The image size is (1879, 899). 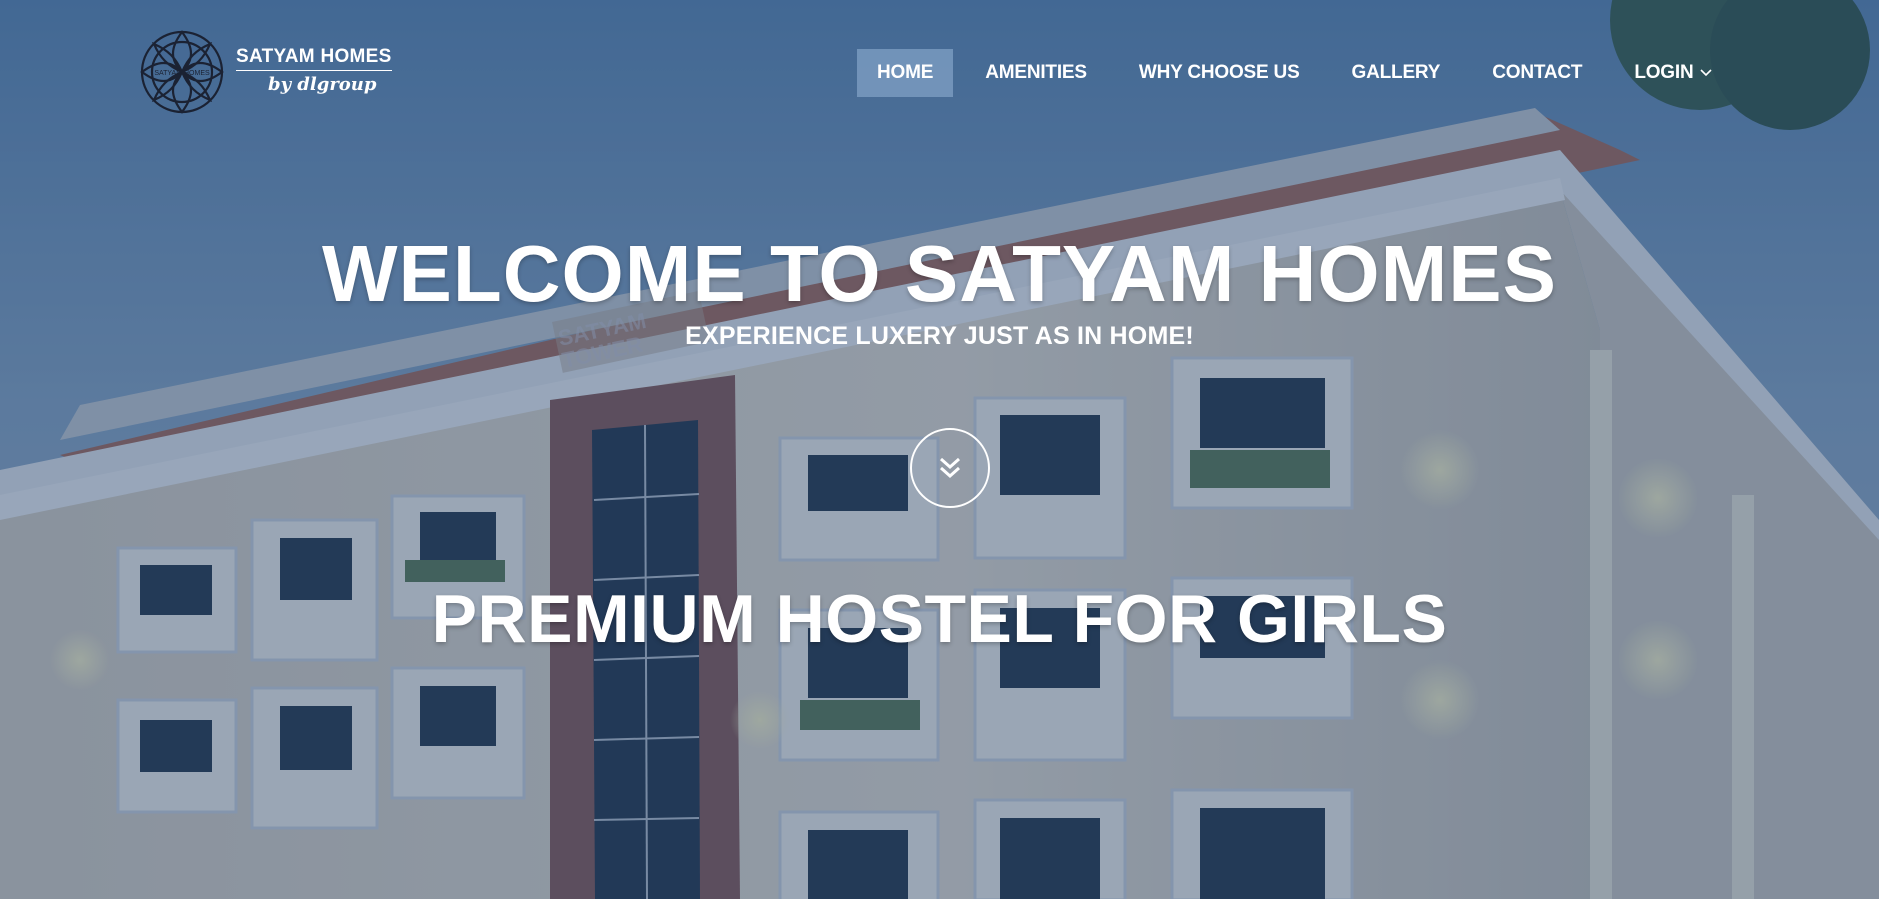 I want to click on hero-title: WELCOME TO SATYAM HOMES, so click(x=939, y=273).